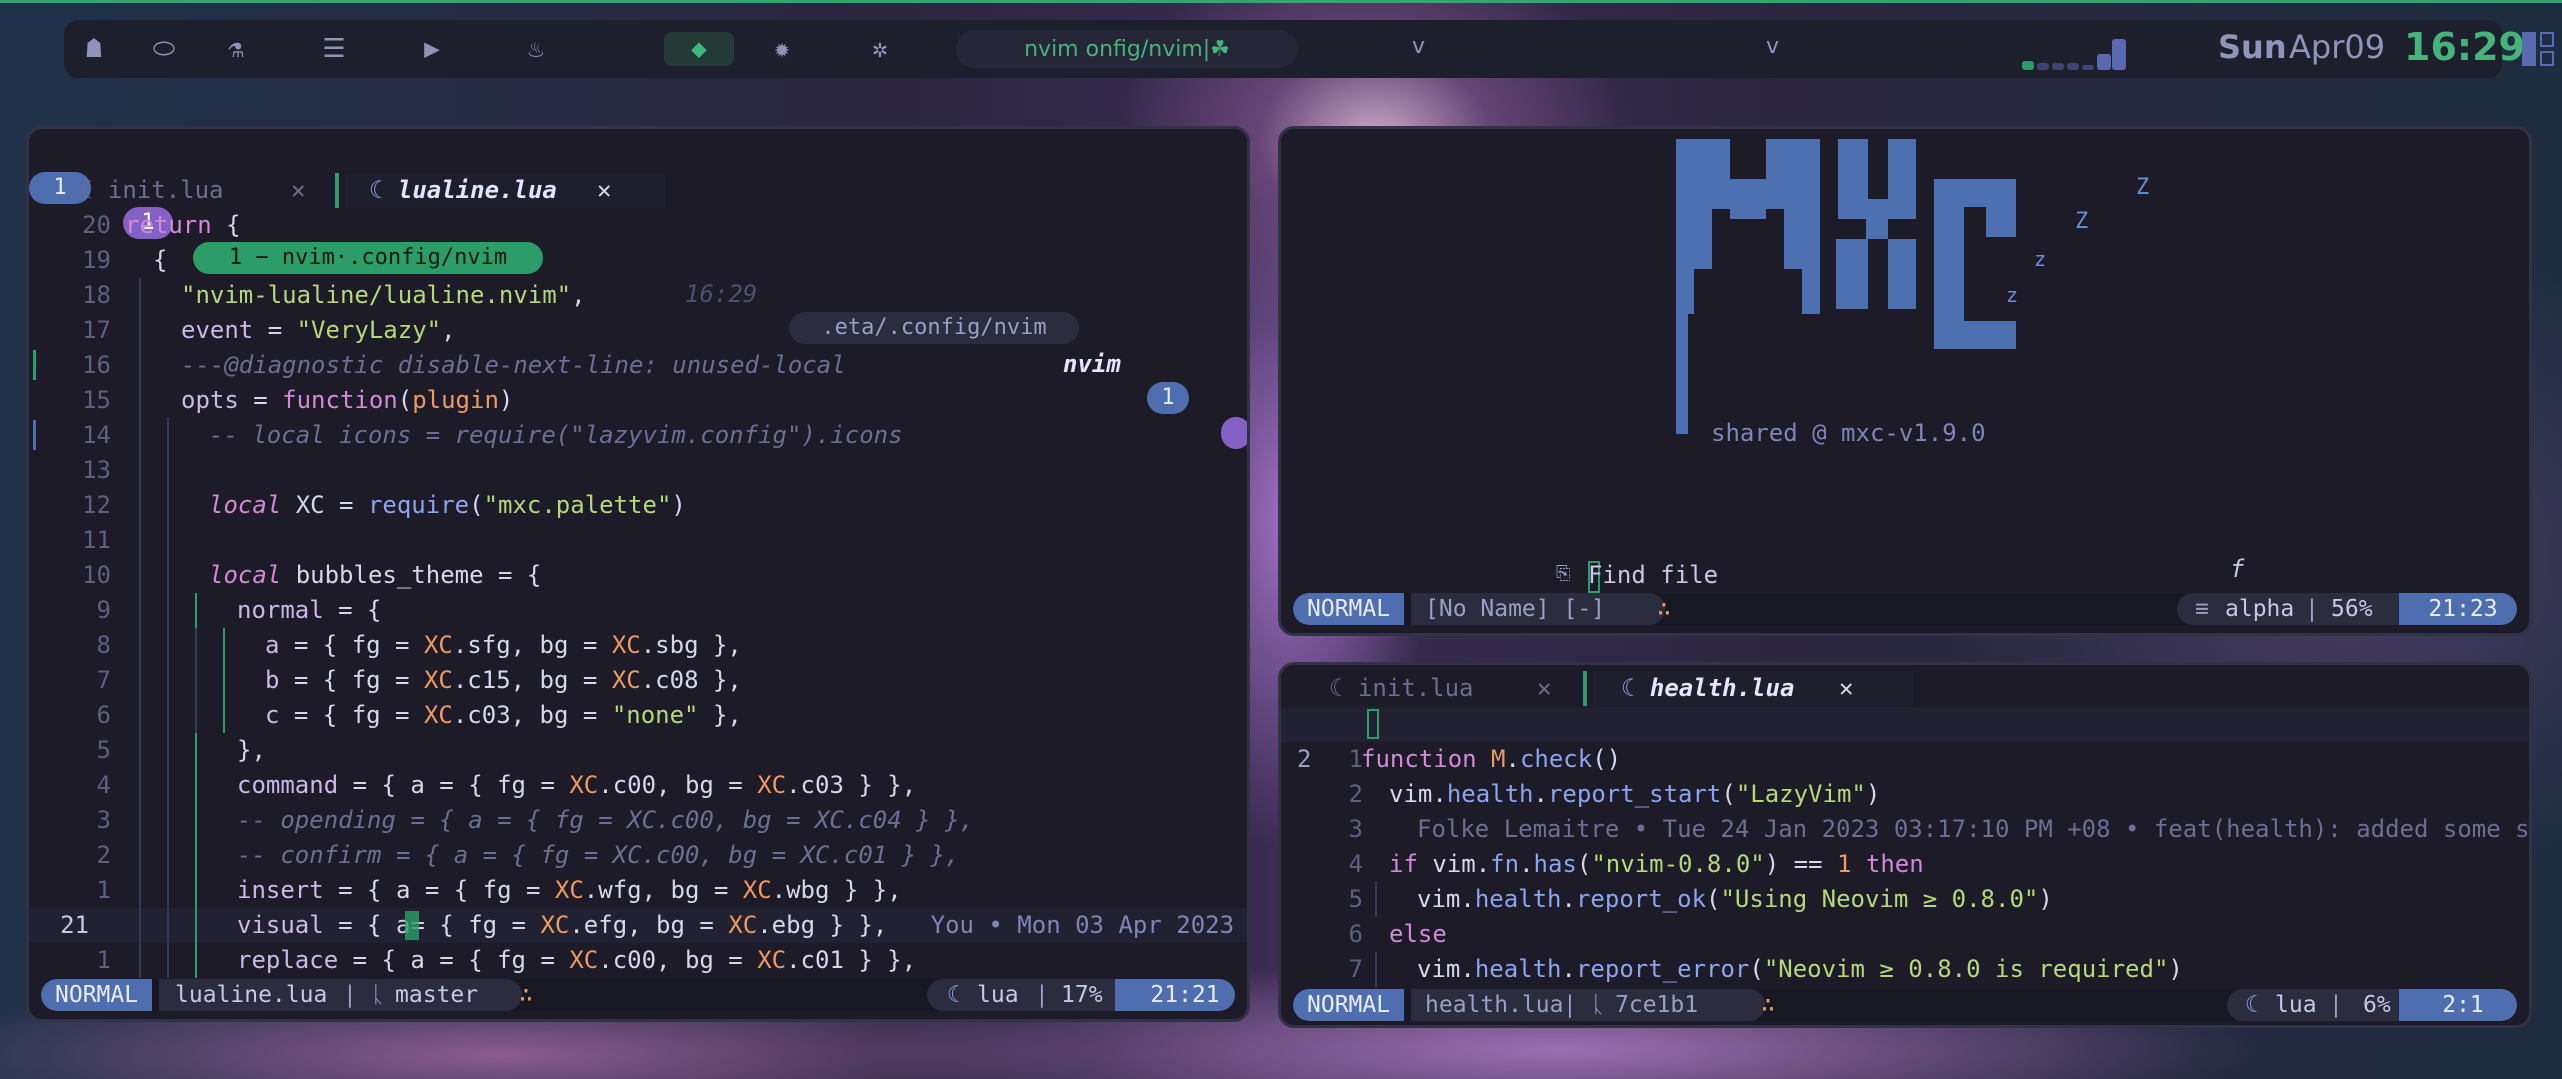 Image resolution: width=2562 pixels, height=1079 pixels. What do you see at coordinates (477, 190) in the screenshot?
I see `buffer-label: lualine.lua` at bounding box center [477, 190].